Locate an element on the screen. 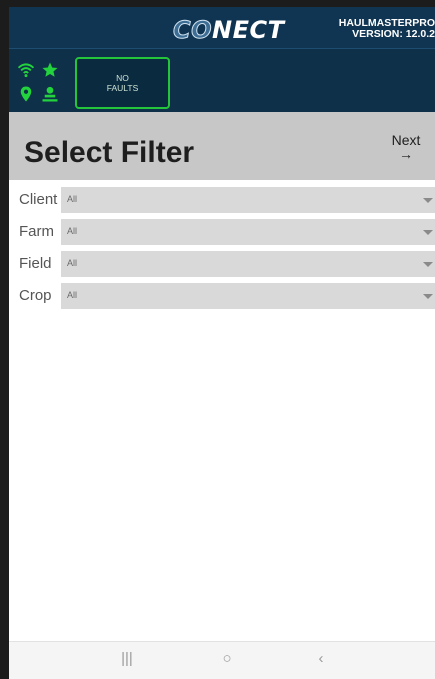 Image resolution: width=435 pixels, height=679 pixels. field-dropdown: All is located at coordinates (248, 264).